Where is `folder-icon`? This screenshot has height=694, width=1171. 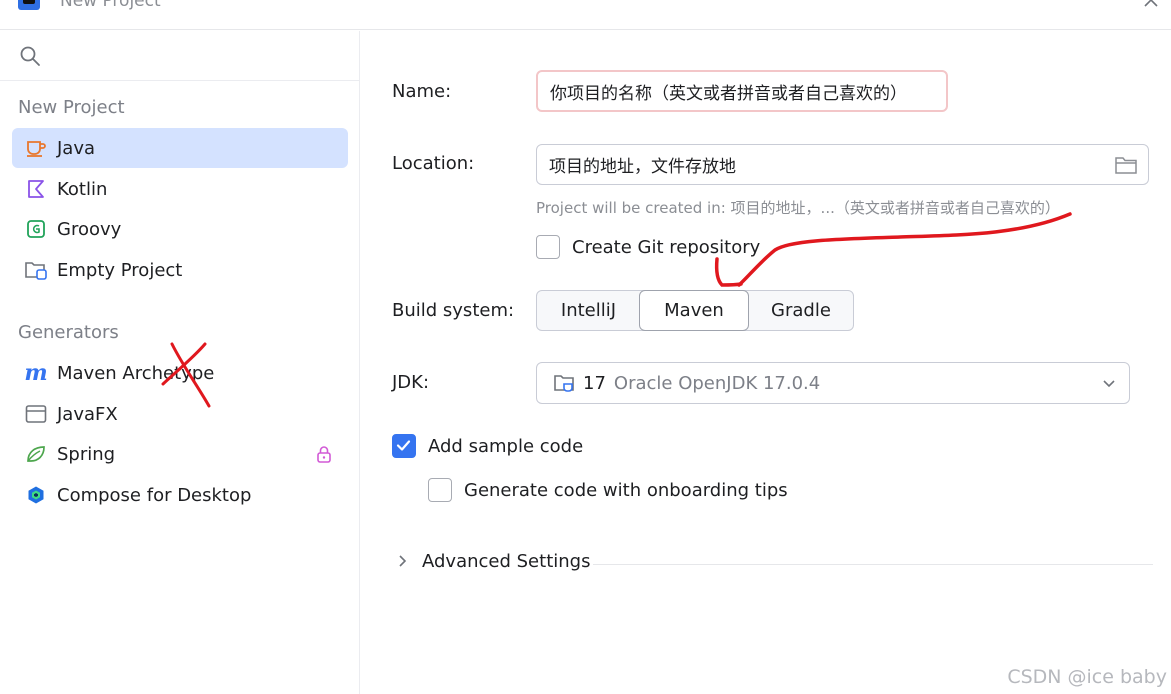 folder-icon is located at coordinates (1126, 165).